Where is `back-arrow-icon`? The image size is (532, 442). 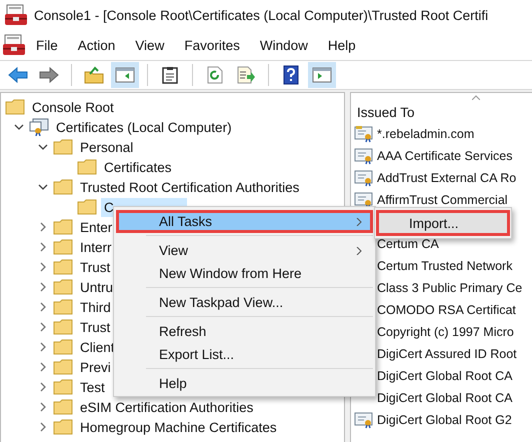 back-arrow-icon is located at coordinates (18, 75).